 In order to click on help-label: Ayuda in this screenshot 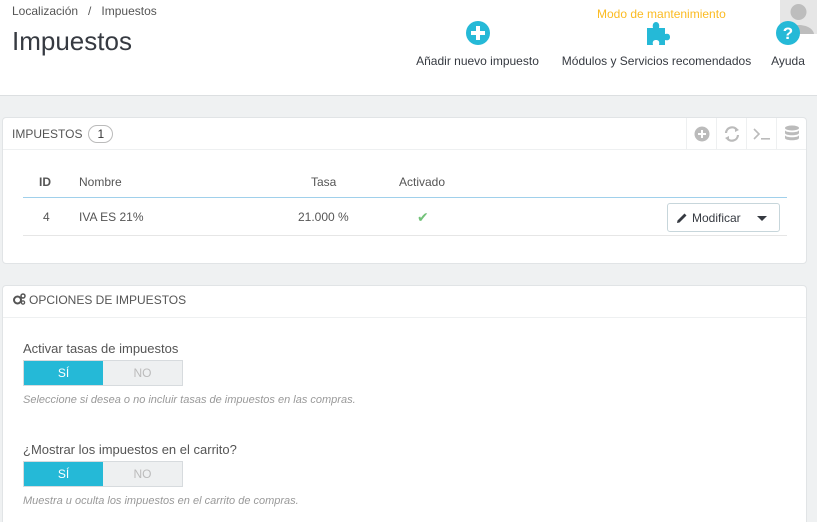, I will do `click(788, 61)`.